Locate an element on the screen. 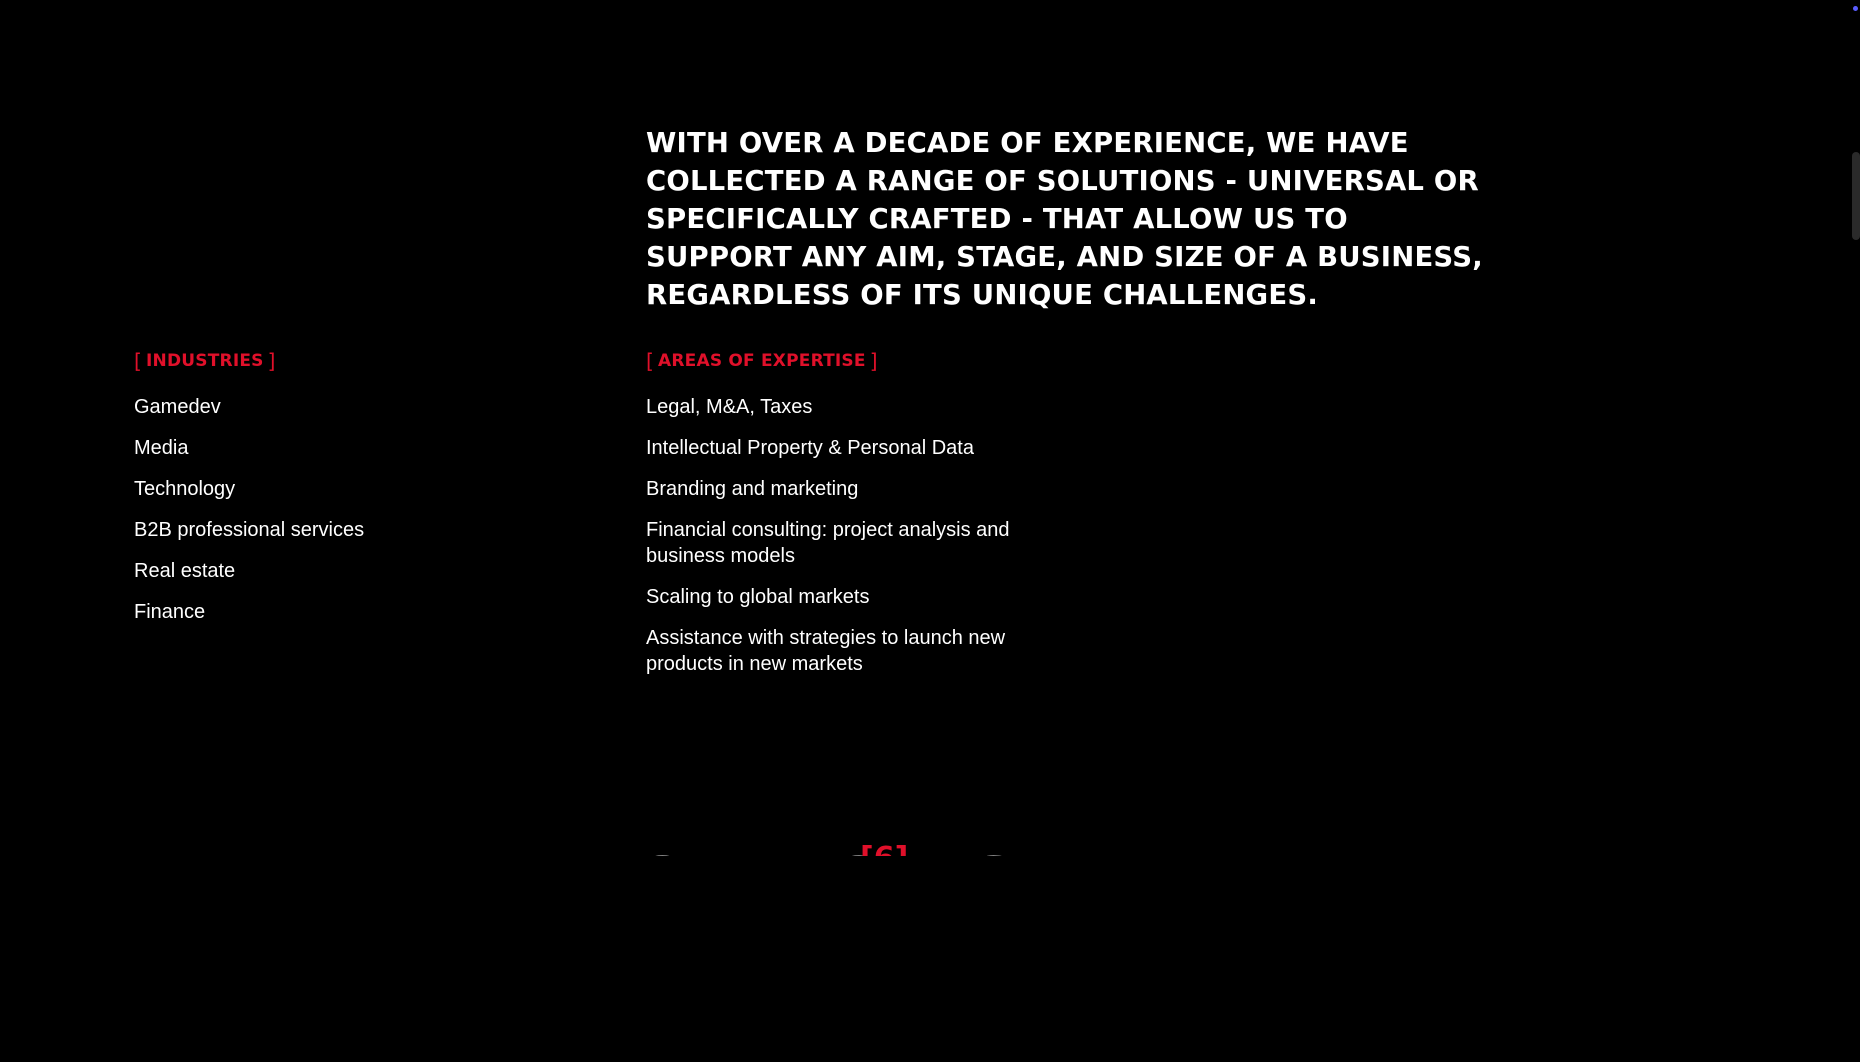 This screenshot has width=1860, height=1062. projects-heading-reveal: MAIN PROJECTS [6] is located at coordinates (580, 838).